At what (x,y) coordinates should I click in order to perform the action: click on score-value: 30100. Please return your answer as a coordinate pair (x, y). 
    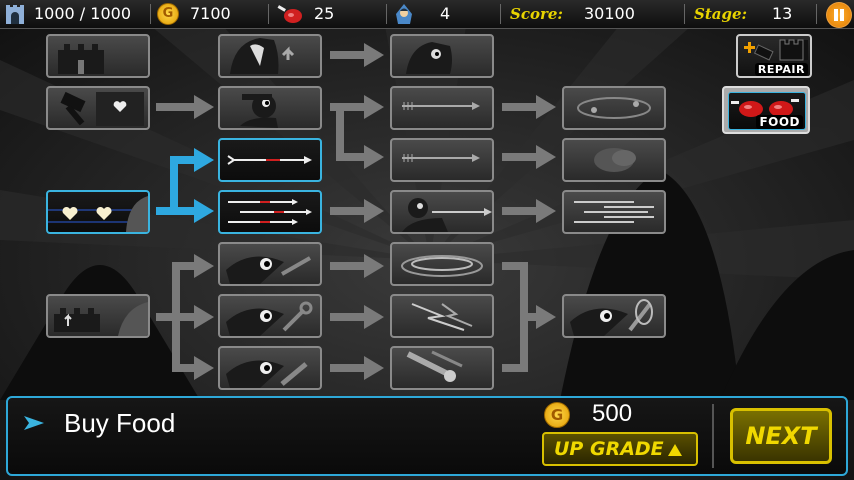
    Looking at the image, I should click on (609, 13).